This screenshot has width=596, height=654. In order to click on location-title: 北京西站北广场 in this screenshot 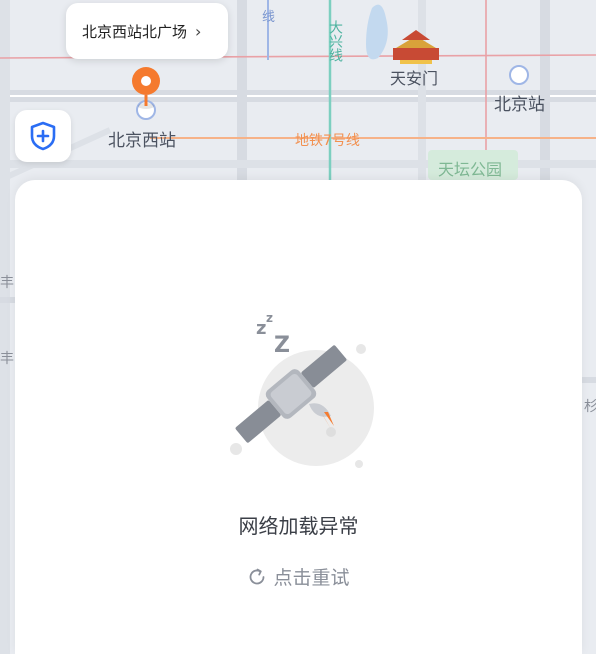, I will do `click(135, 31)`.